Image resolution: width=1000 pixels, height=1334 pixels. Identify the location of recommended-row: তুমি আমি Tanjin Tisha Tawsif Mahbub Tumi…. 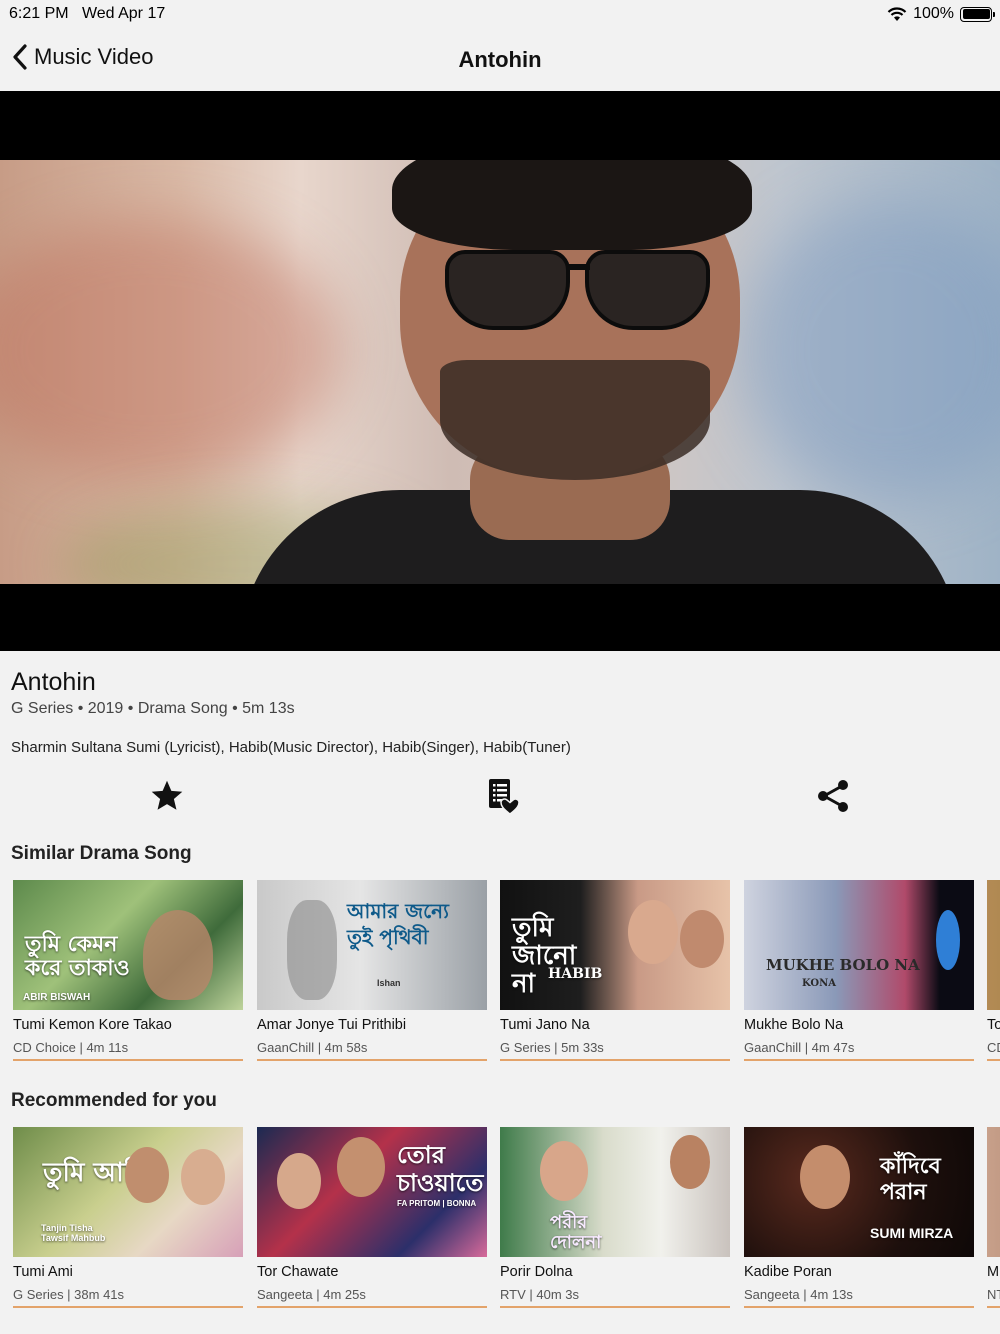
(506, 1218).